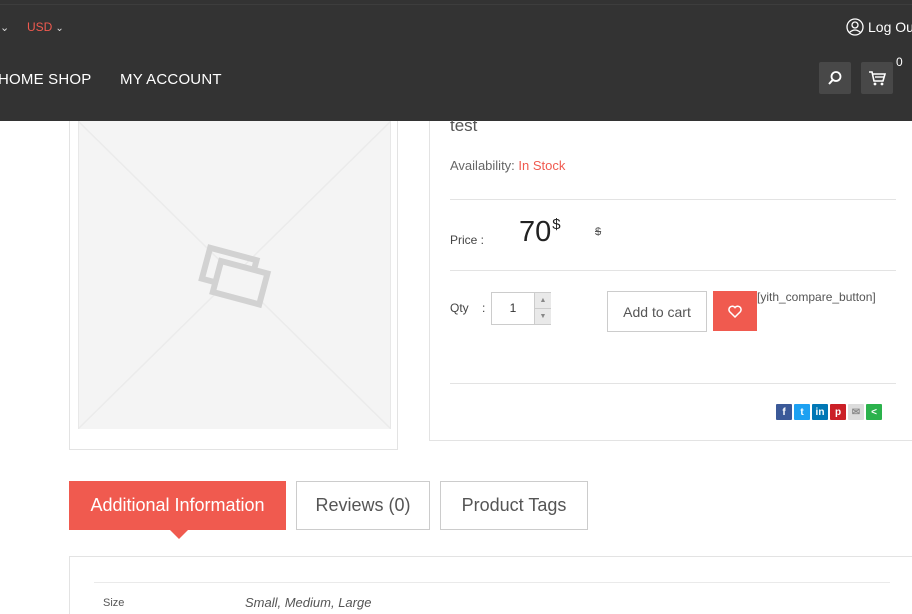 Image resolution: width=912 pixels, height=614 pixels. I want to click on user-icon, so click(855, 27).